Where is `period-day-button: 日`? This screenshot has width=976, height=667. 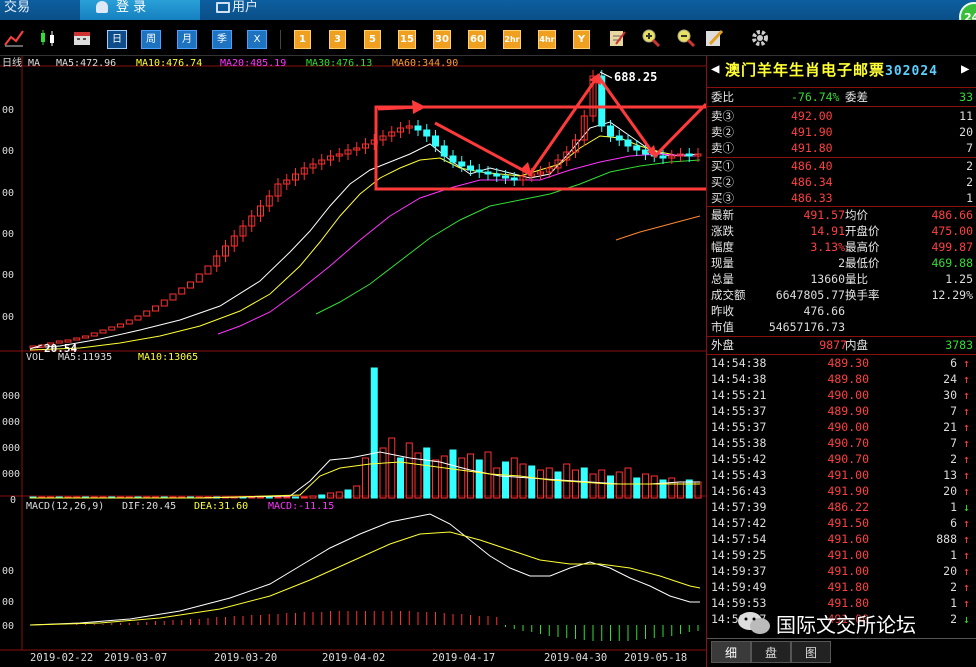 period-day-button: 日 is located at coordinates (117, 39).